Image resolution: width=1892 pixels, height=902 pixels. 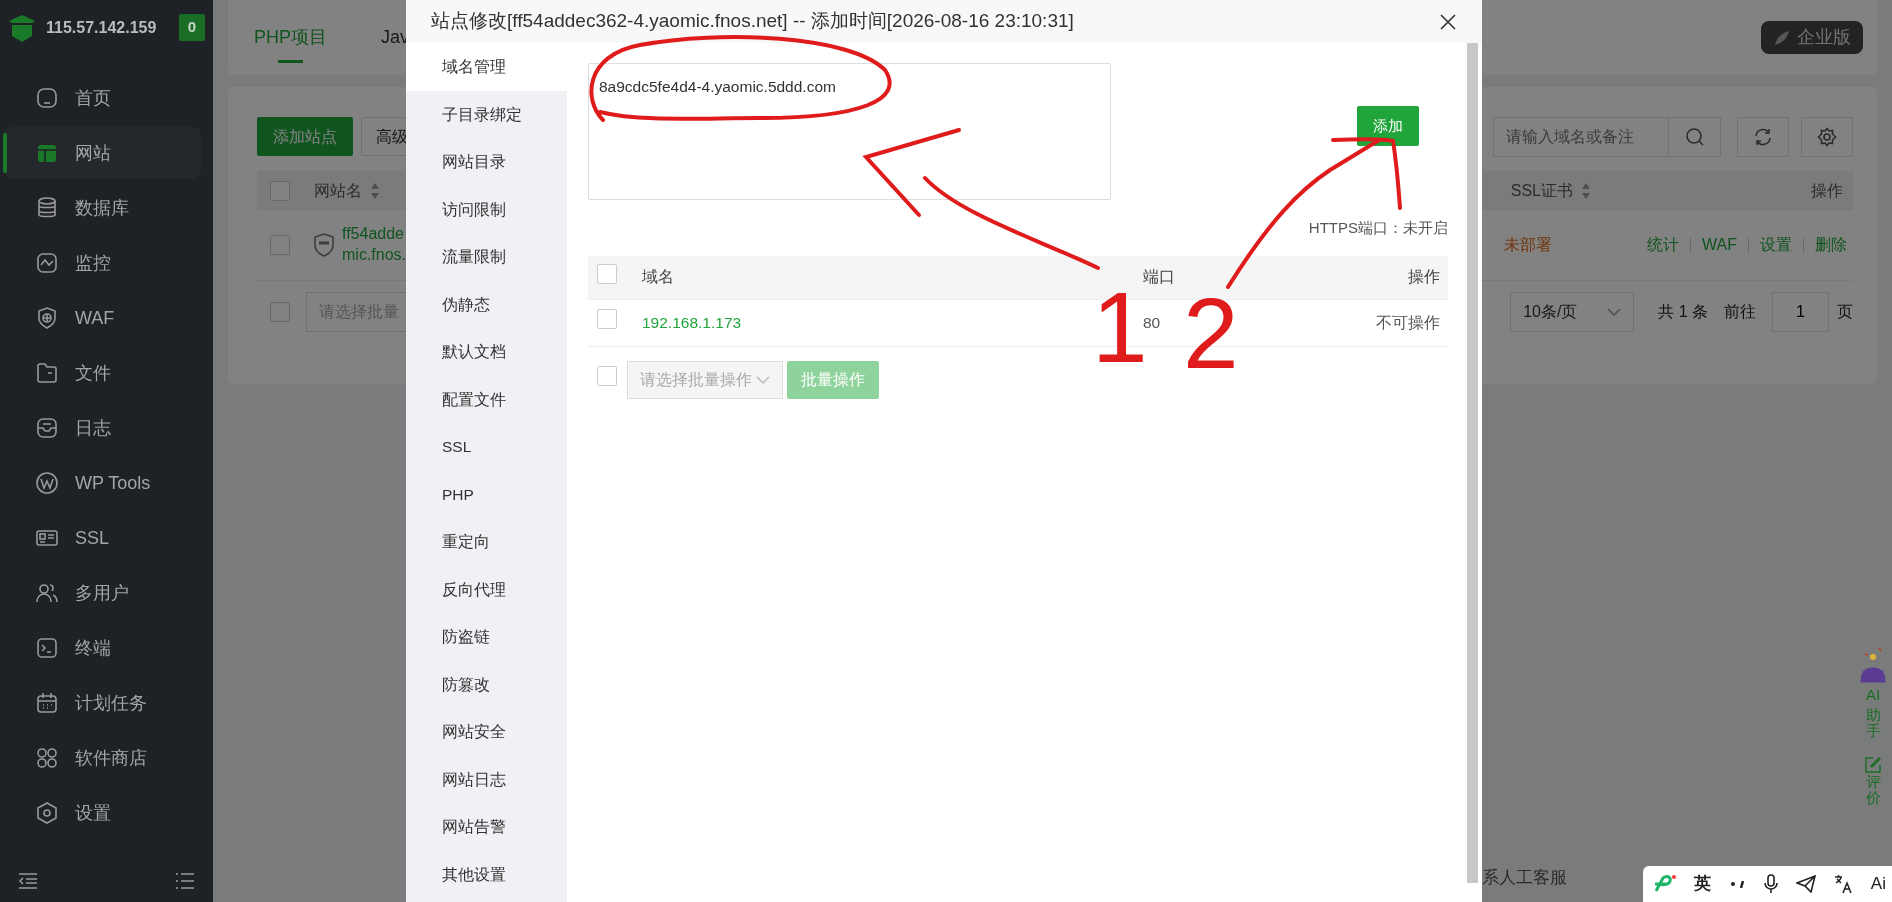 I want to click on alert-count: 0, so click(x=191, y=27).